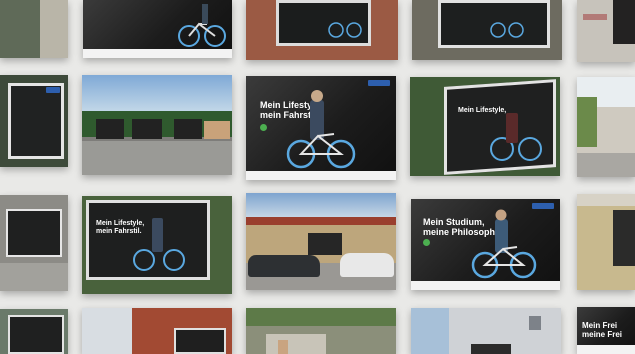 This screenshot has width=635, height=354. What do you see at coordinates (486, 331) in the screenshot?
I see `photo-tile-white-building` at bounding box center [486, 331].